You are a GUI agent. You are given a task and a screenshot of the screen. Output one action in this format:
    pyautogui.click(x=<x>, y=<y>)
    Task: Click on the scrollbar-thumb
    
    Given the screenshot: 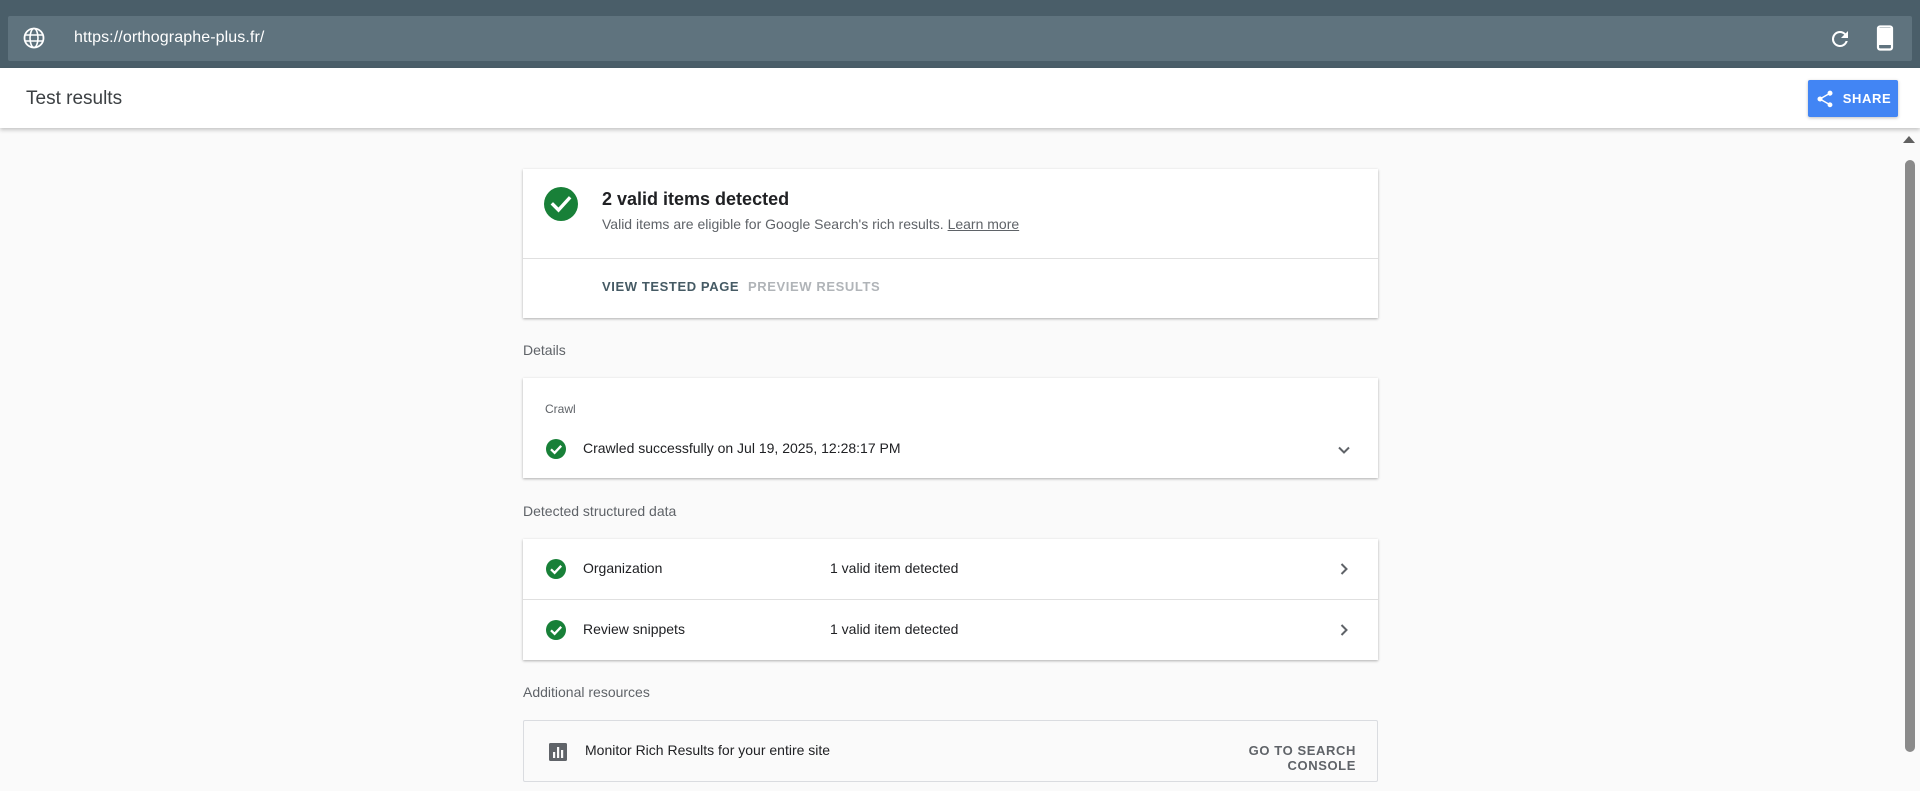 What is the action you would take?
    pyautogui.click(x=1910, y=456)
    